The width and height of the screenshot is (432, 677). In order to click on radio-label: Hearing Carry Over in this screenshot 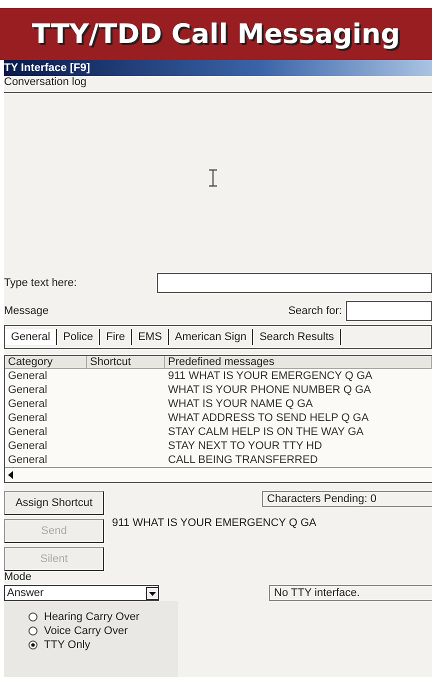, I will do `click(92, 617)`.